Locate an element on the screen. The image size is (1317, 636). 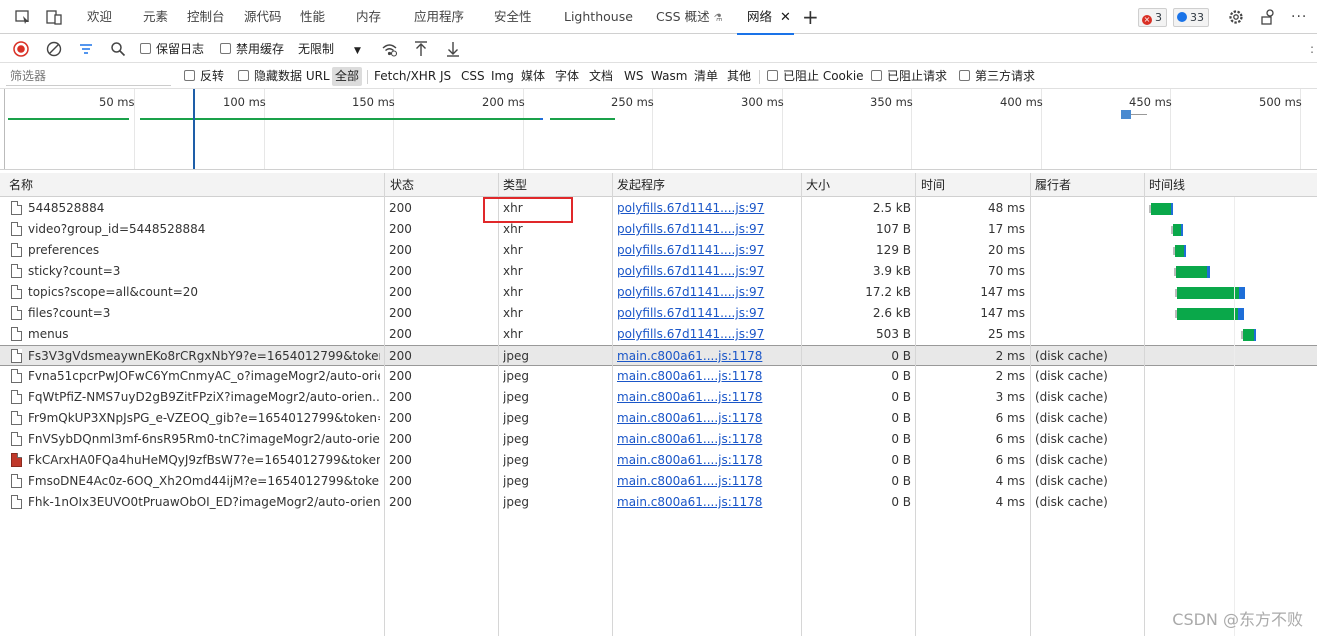
column-header-type: 类型 is located at coordinates (515, 185).